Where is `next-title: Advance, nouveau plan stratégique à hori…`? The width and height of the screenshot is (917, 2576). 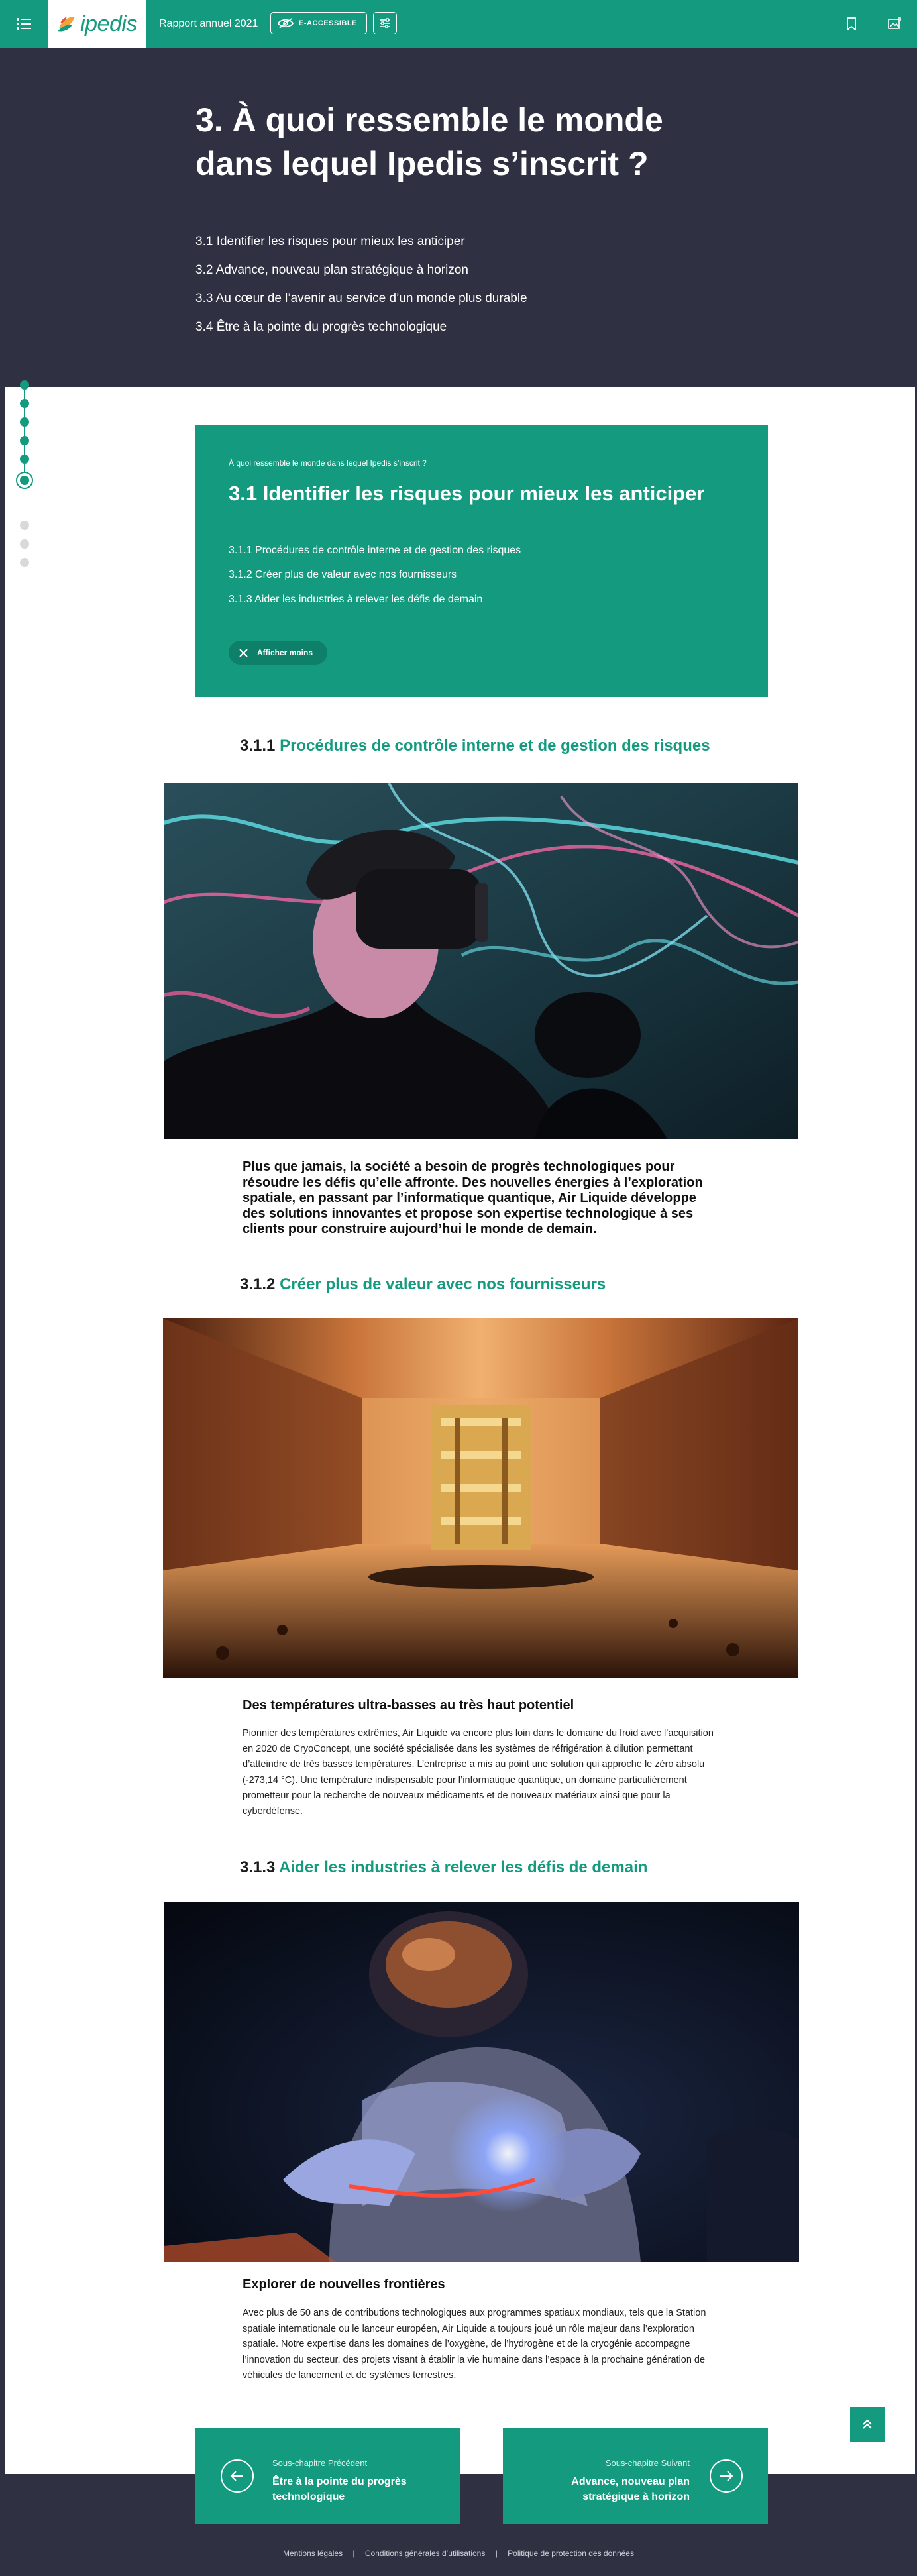
next-title: Advance, nouveau plan stratégique à hori… is located at coordinates (630, 2489).